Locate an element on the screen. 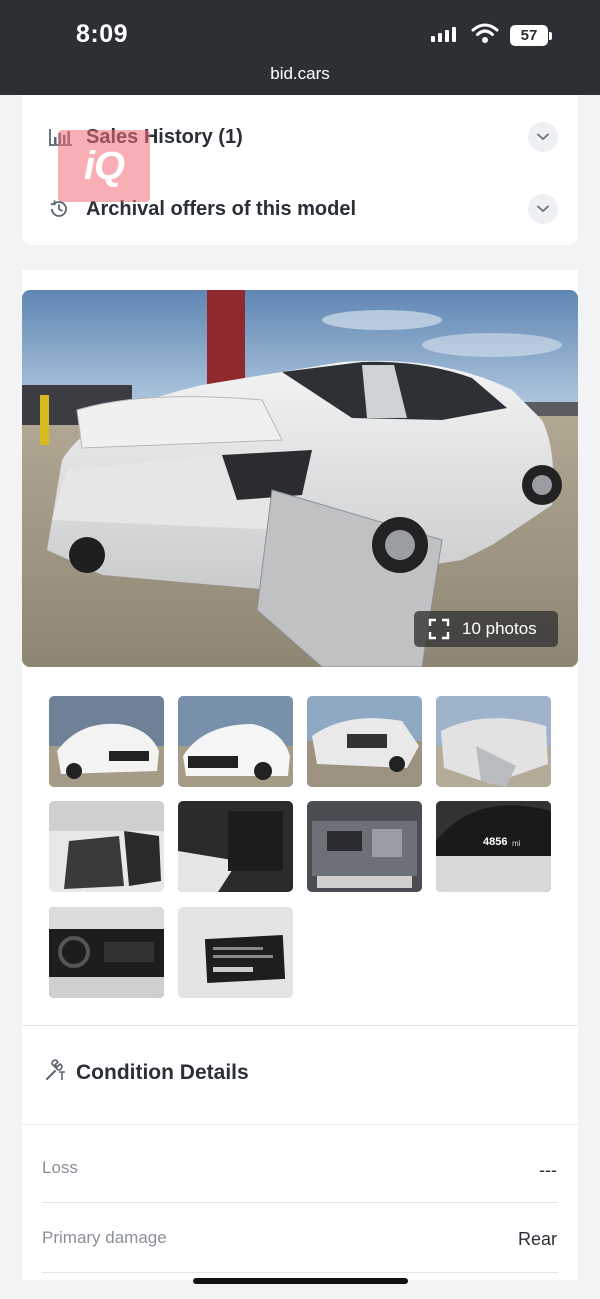 This screenshot has width=600, height=1299. status-bar: 8:09 57 bid.cars is located at coordinates (300, 47).